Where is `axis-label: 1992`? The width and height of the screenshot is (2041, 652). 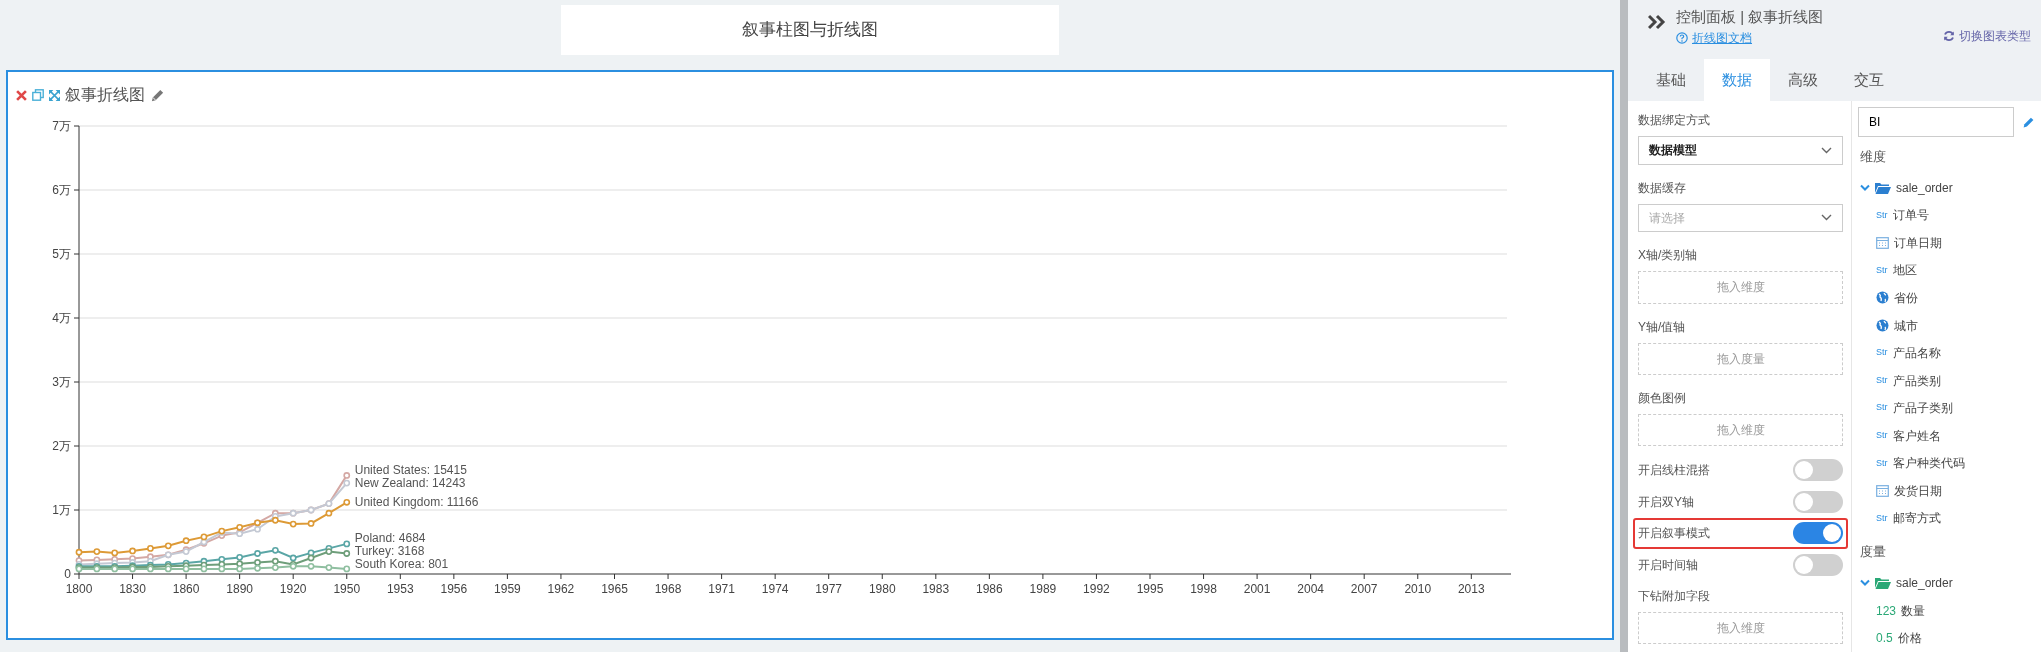
axis-label: 1992 is located at coordinates (1096, 589).